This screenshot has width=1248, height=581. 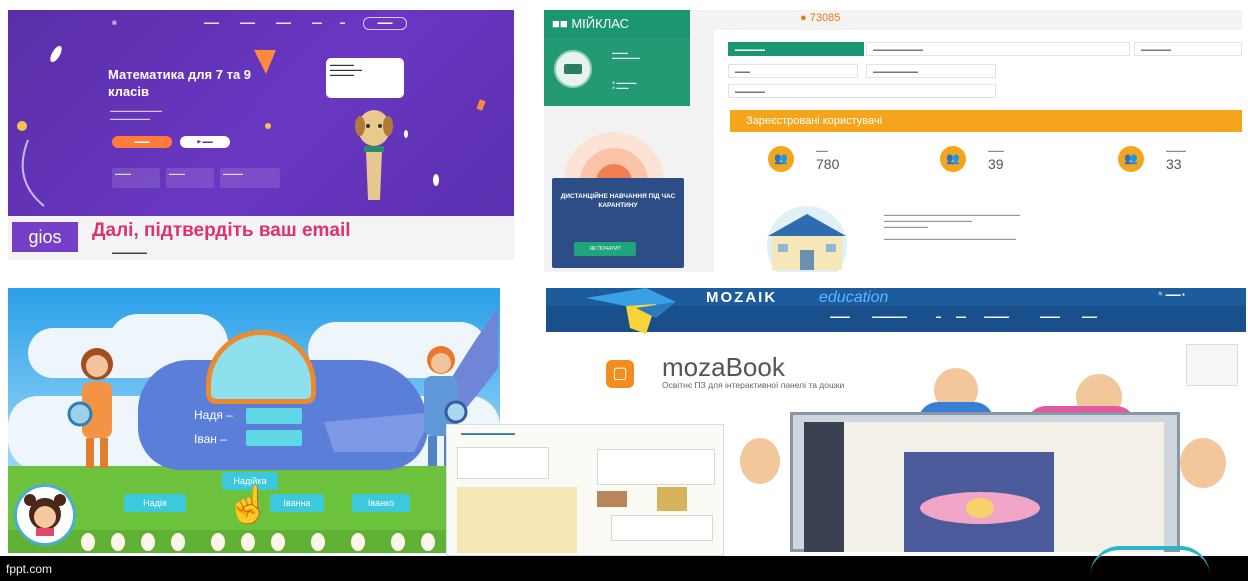 What do you see at coordinates (488, 434) in the screenshot?
I see `worksheet-title: ▬▬▬▬▬▬▬▬▬` at bounding box center [488, 434].